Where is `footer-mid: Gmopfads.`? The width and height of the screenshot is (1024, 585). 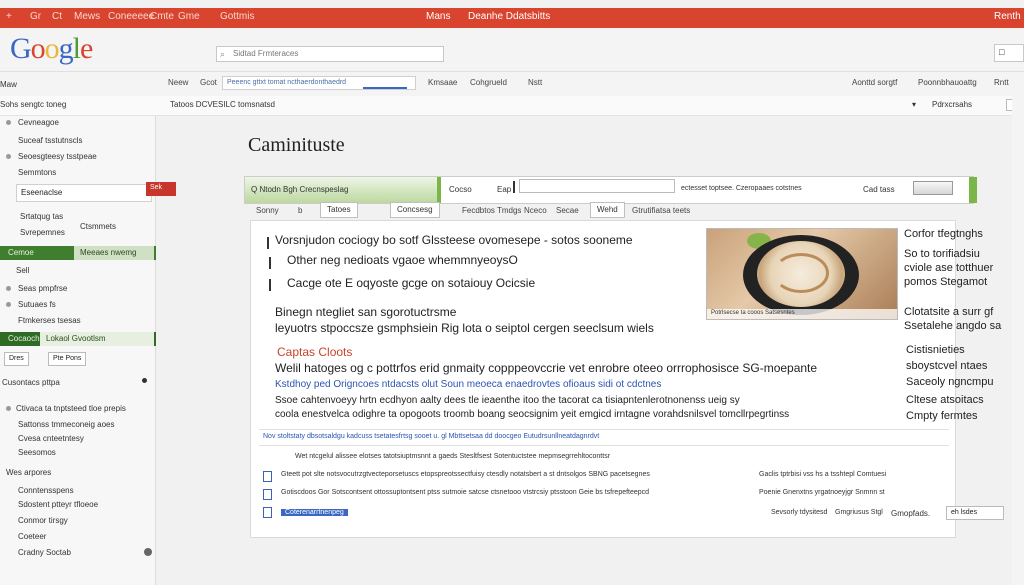 footer-mid: Gmopfads. is located at coordinates (910, 513).